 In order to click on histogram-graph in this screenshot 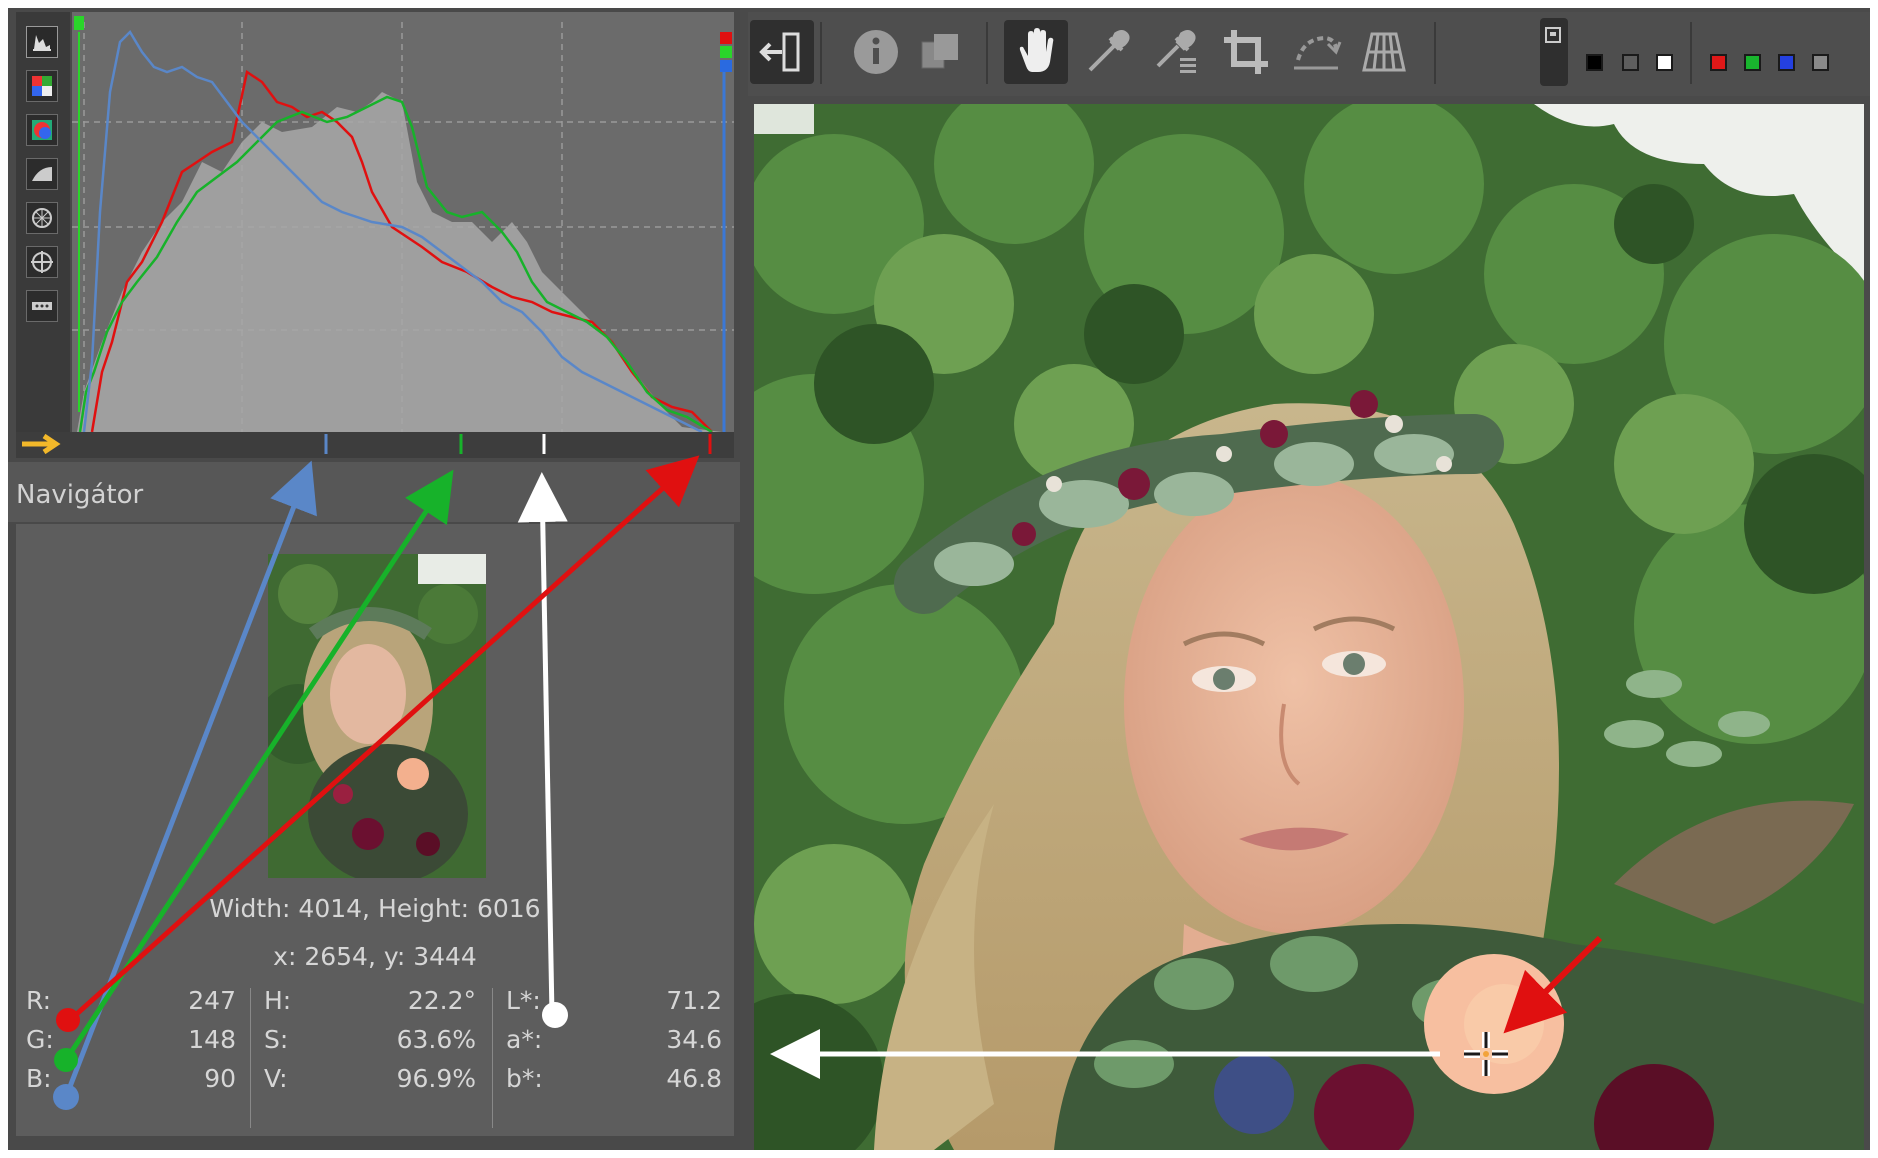, I will do `click(403, 225)`.